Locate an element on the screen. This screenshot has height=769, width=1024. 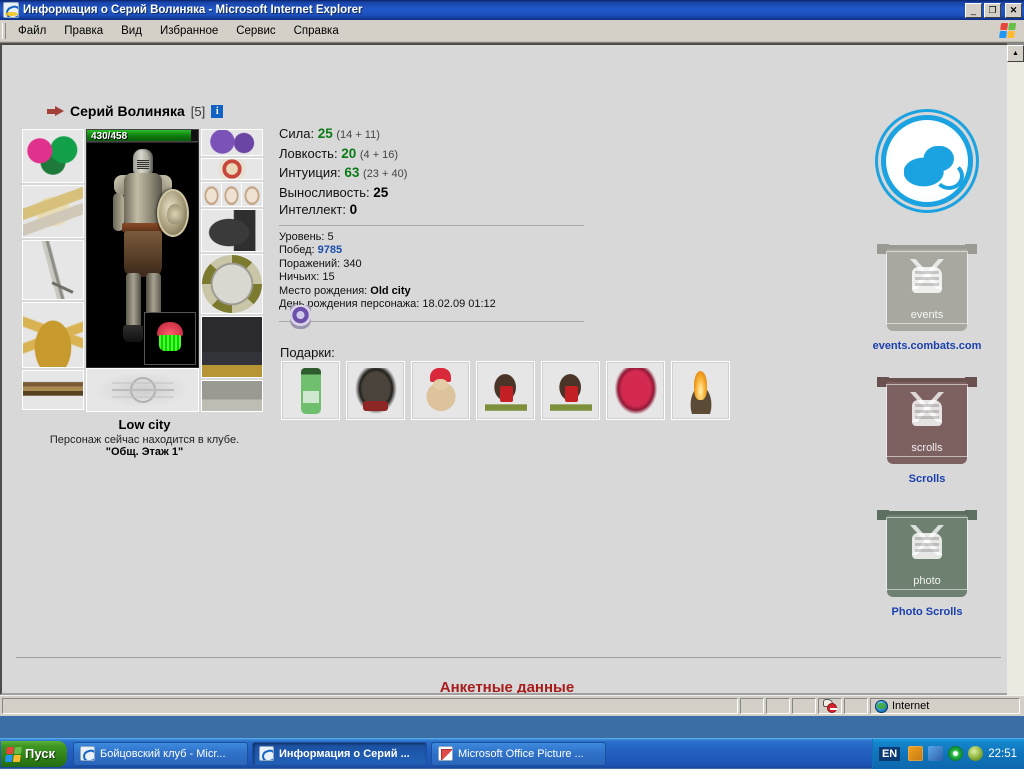
info-icon: i is located at coordinates (217, 111).